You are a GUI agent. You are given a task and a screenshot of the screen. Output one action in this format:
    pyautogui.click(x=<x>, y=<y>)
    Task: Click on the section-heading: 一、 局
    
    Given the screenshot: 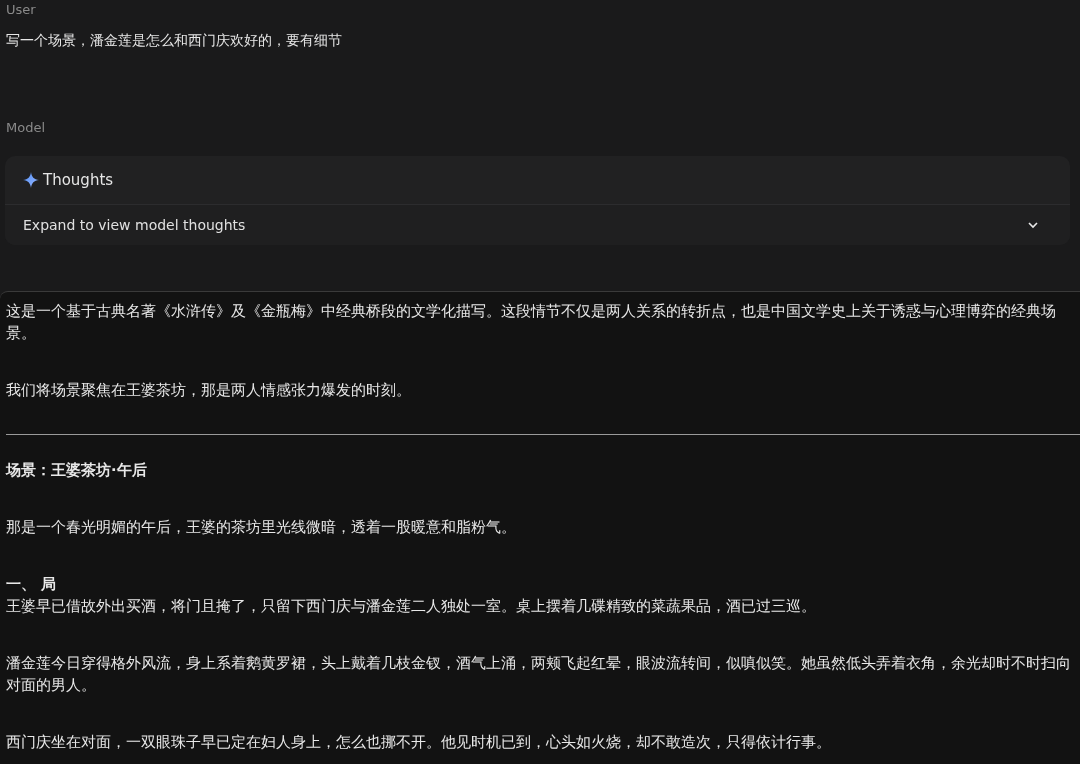 What is the action you would take?
    pyautogui.click(x=32, y=584)
    